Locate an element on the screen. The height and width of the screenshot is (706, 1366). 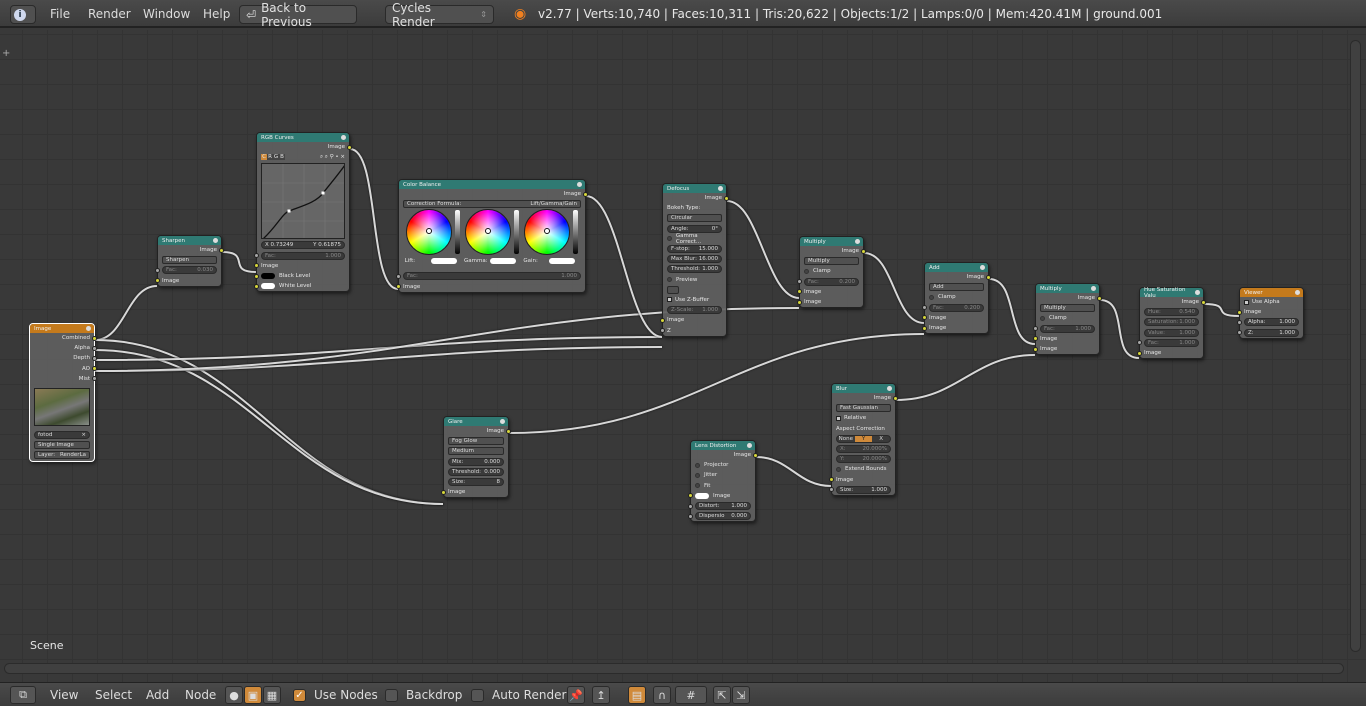
dropdown: Fog Glow is located at coordinates (476, 441).